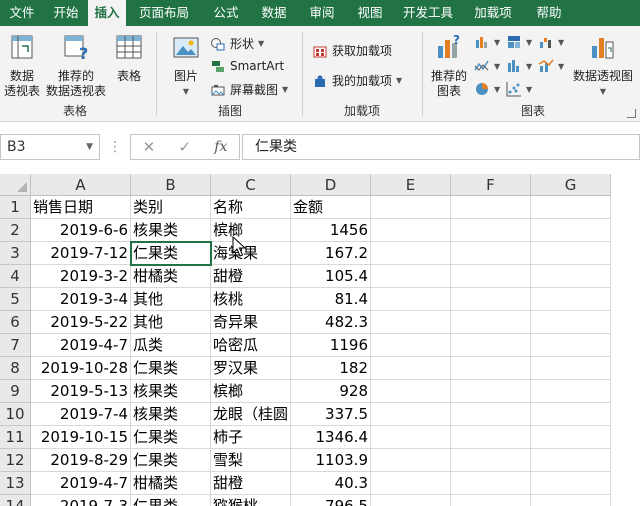  What do you see at coordinates (171, 500) in the screenshot?
I see `cell-B14: 仁果类` at bounding box center [171, 500].